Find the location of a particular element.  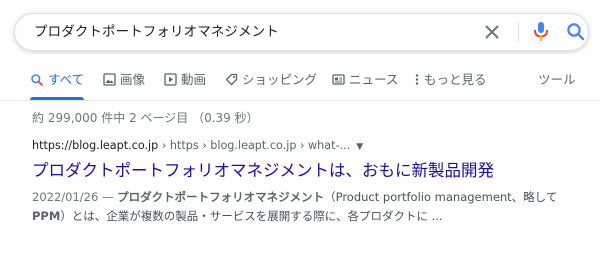

tab-label: 動画 is located at coordinates (194, 79).